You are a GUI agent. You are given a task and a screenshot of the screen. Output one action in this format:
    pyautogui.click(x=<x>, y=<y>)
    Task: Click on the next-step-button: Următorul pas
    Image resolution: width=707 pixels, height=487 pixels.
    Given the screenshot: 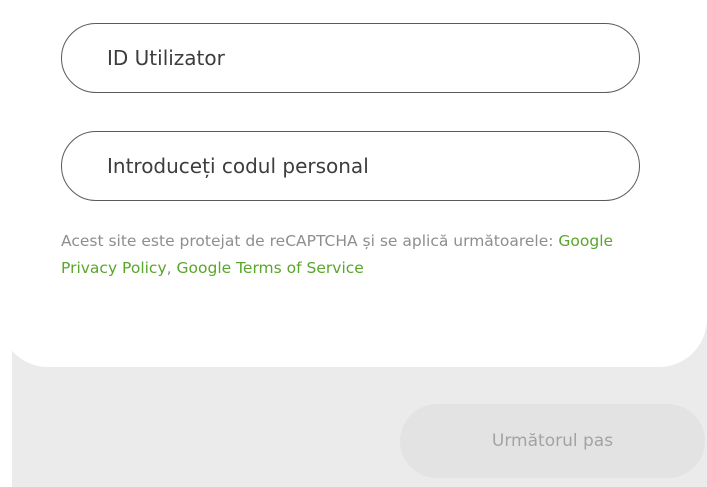 What is the action you would take?
    pyautogui.click(x=552, y=441)
    